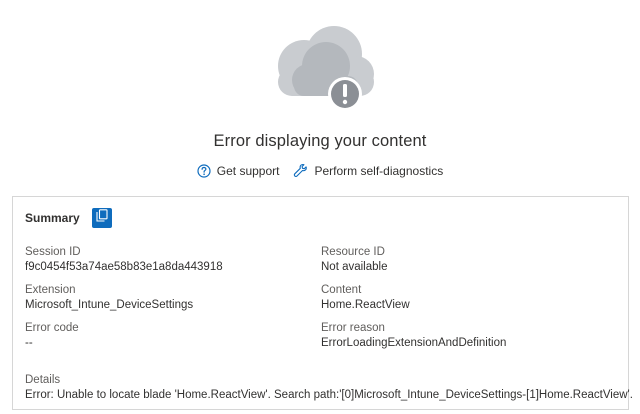  I want to click on error-reason-label: Error reason, so click(353, 328).